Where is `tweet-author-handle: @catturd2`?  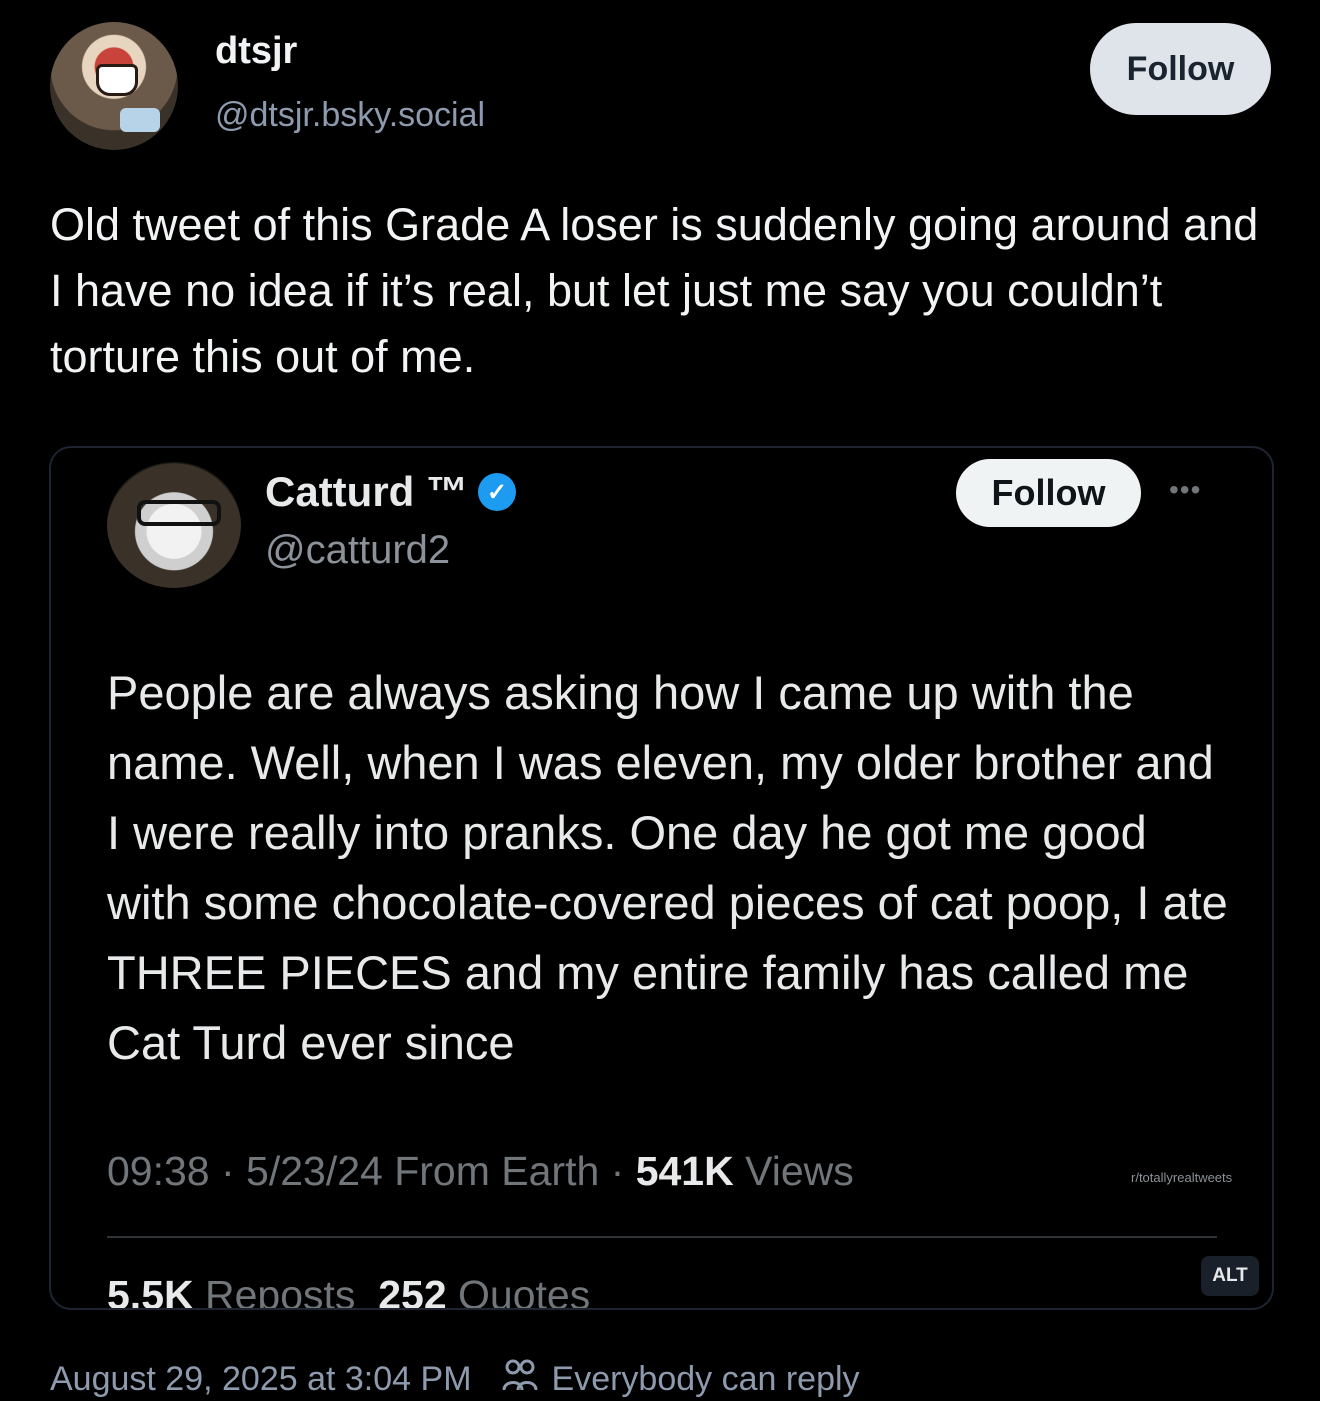 tweet-author-handle: @catturd2 is located at coordinates (358, 550).